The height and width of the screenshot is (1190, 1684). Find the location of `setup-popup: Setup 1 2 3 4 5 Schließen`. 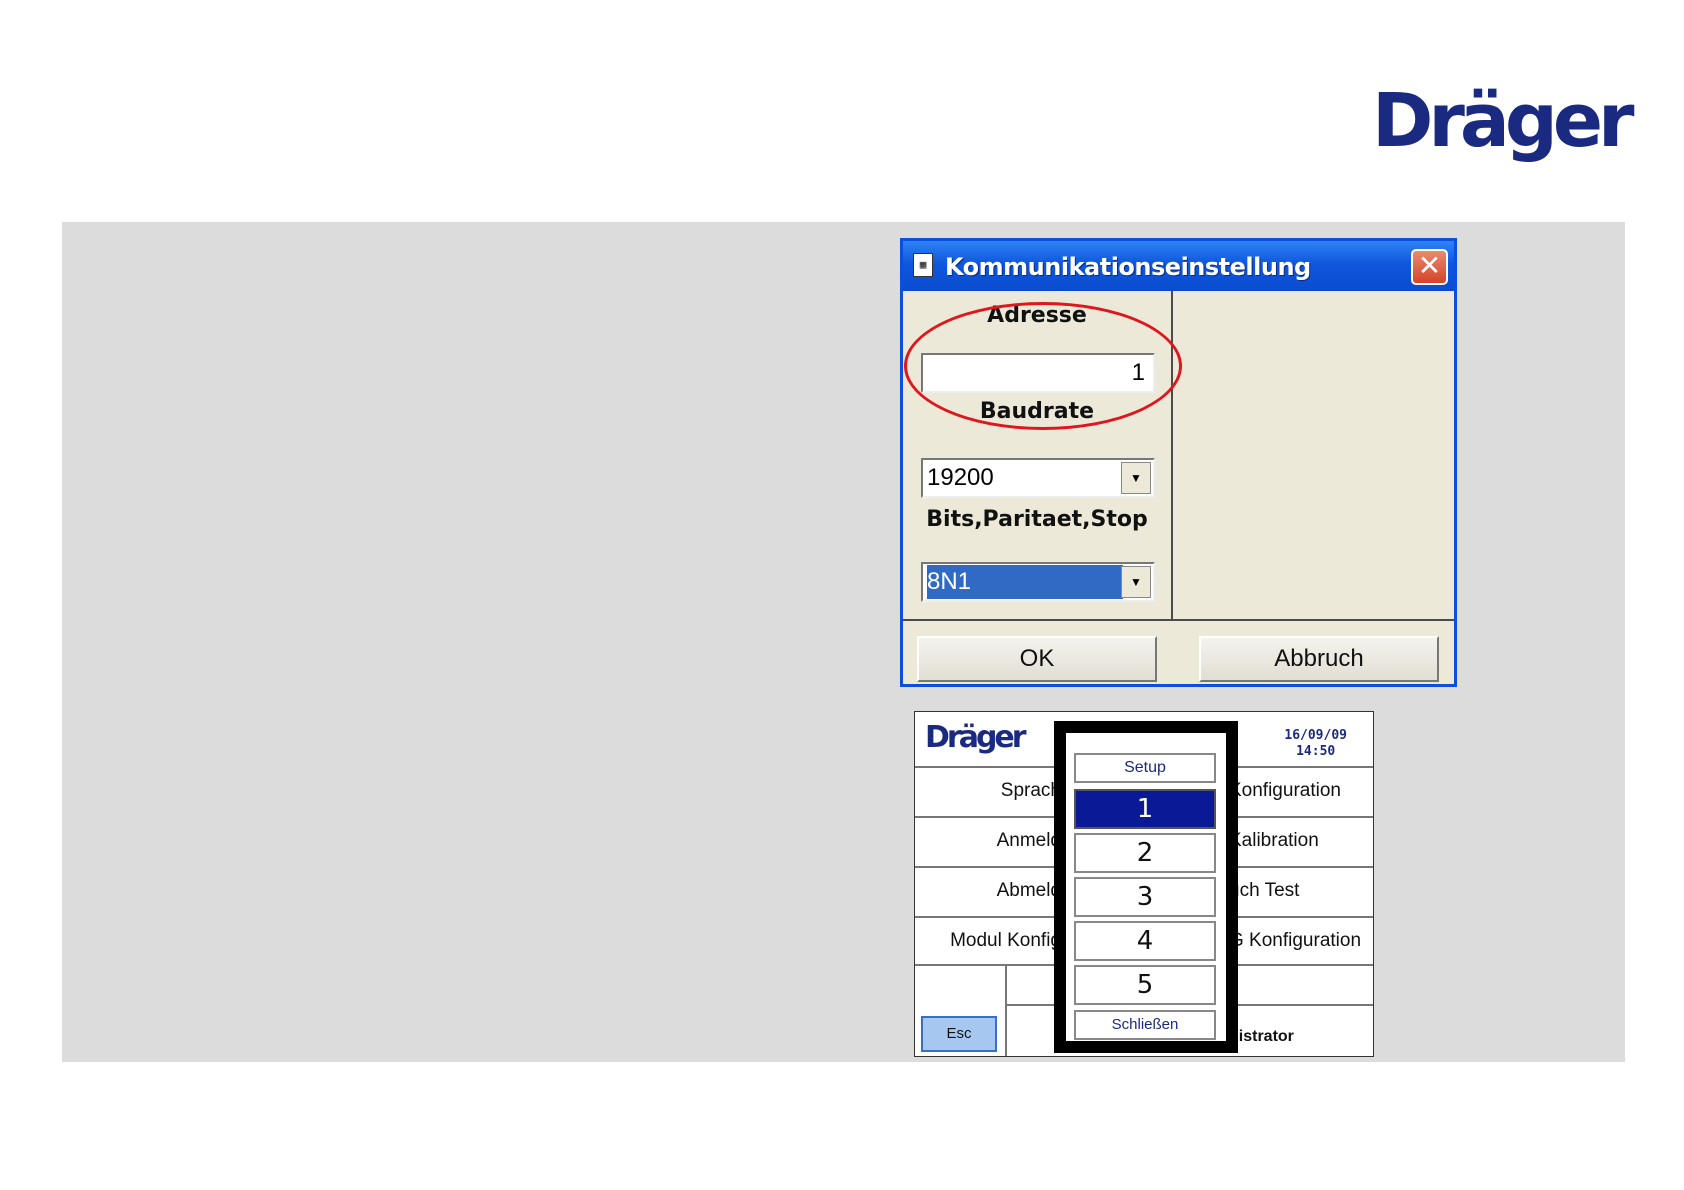

setup-popup: Setup 1 2 3 4 5 Schließen is located at coordinates (1146, 887).